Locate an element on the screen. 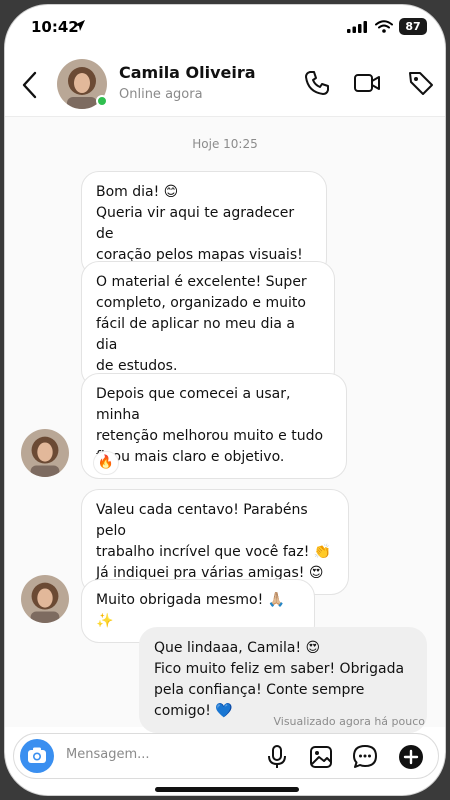 The width and height of the screenshot is (450, 800). plus-icon is located at coordinates (411, 757).